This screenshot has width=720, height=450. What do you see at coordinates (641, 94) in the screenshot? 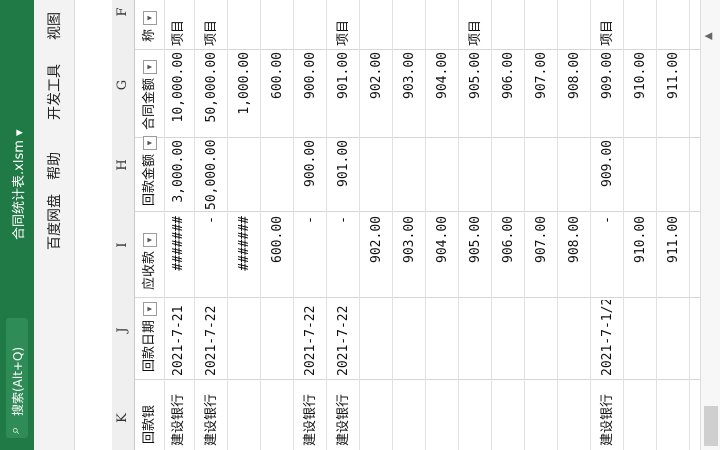
I see `cell-g: 910.00` at bounding box center [641, 94].